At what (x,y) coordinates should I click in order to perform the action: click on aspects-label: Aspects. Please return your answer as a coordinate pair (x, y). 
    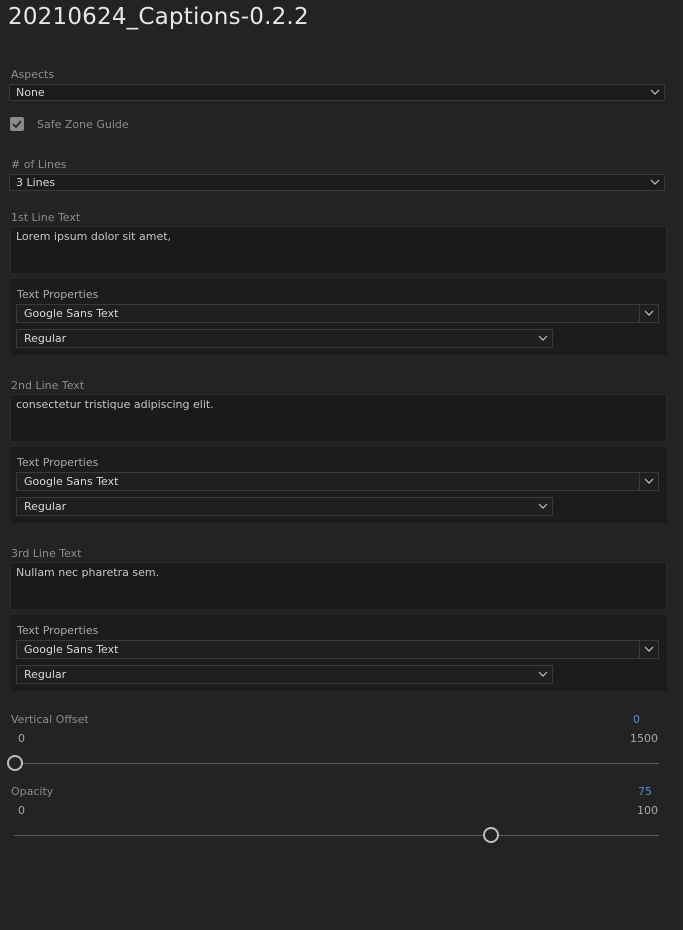
    Looking at the image, I should click on (33, 74).